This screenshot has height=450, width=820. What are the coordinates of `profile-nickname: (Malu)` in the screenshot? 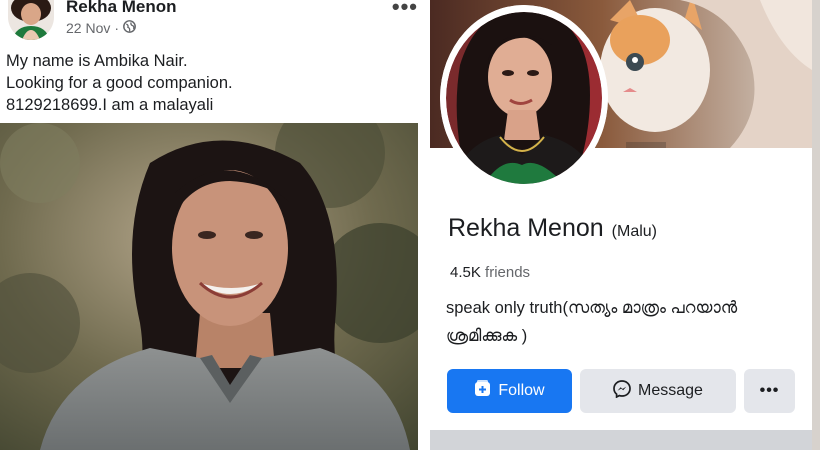 It's located at (634, 231).